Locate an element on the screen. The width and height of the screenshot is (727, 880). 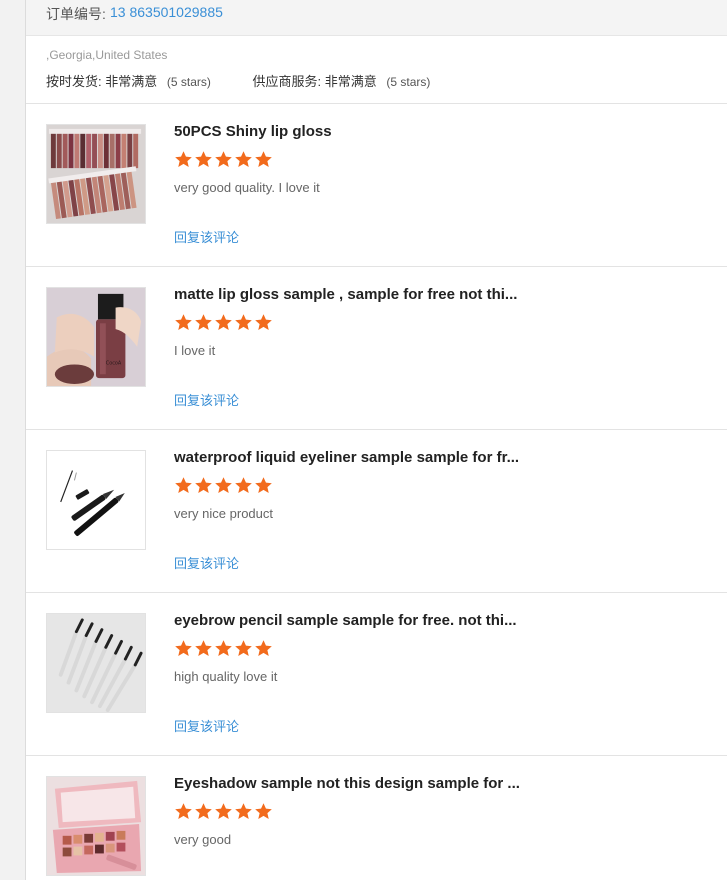
rating-shipping-stars: (5 stars) is located at coordinates (188, 82).